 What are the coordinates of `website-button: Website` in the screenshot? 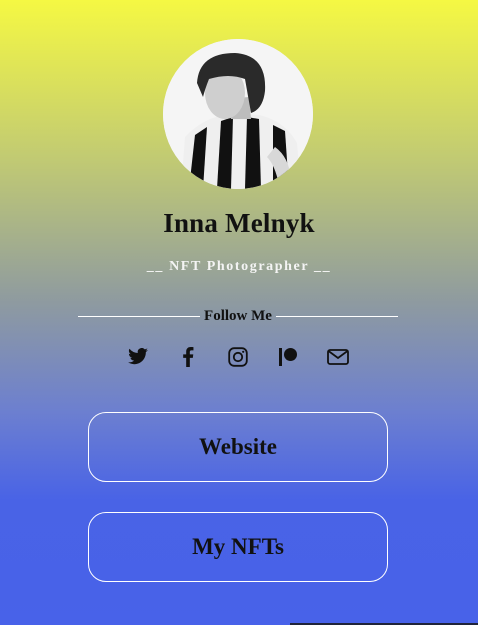 It's located at (238, 447).